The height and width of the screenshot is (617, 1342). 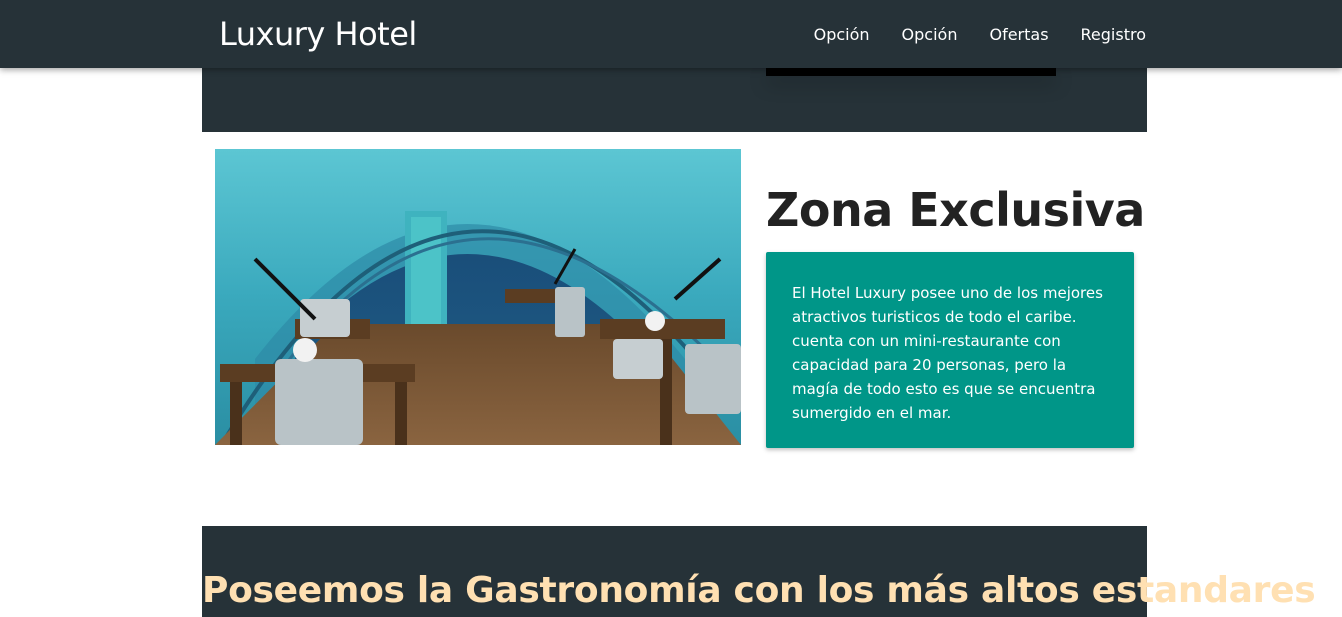 I want to click on nav-link-opcion-1: Opción, so click(x=842, y=34).